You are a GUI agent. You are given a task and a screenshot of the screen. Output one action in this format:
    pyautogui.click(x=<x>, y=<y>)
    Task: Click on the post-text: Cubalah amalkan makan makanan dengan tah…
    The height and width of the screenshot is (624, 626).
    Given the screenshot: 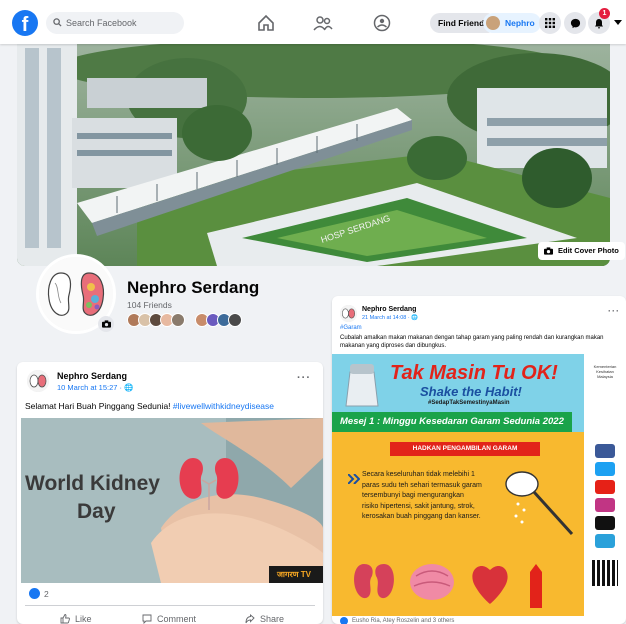 What is the action you would take?
    pyautogui.click(x=472, y=342)
    